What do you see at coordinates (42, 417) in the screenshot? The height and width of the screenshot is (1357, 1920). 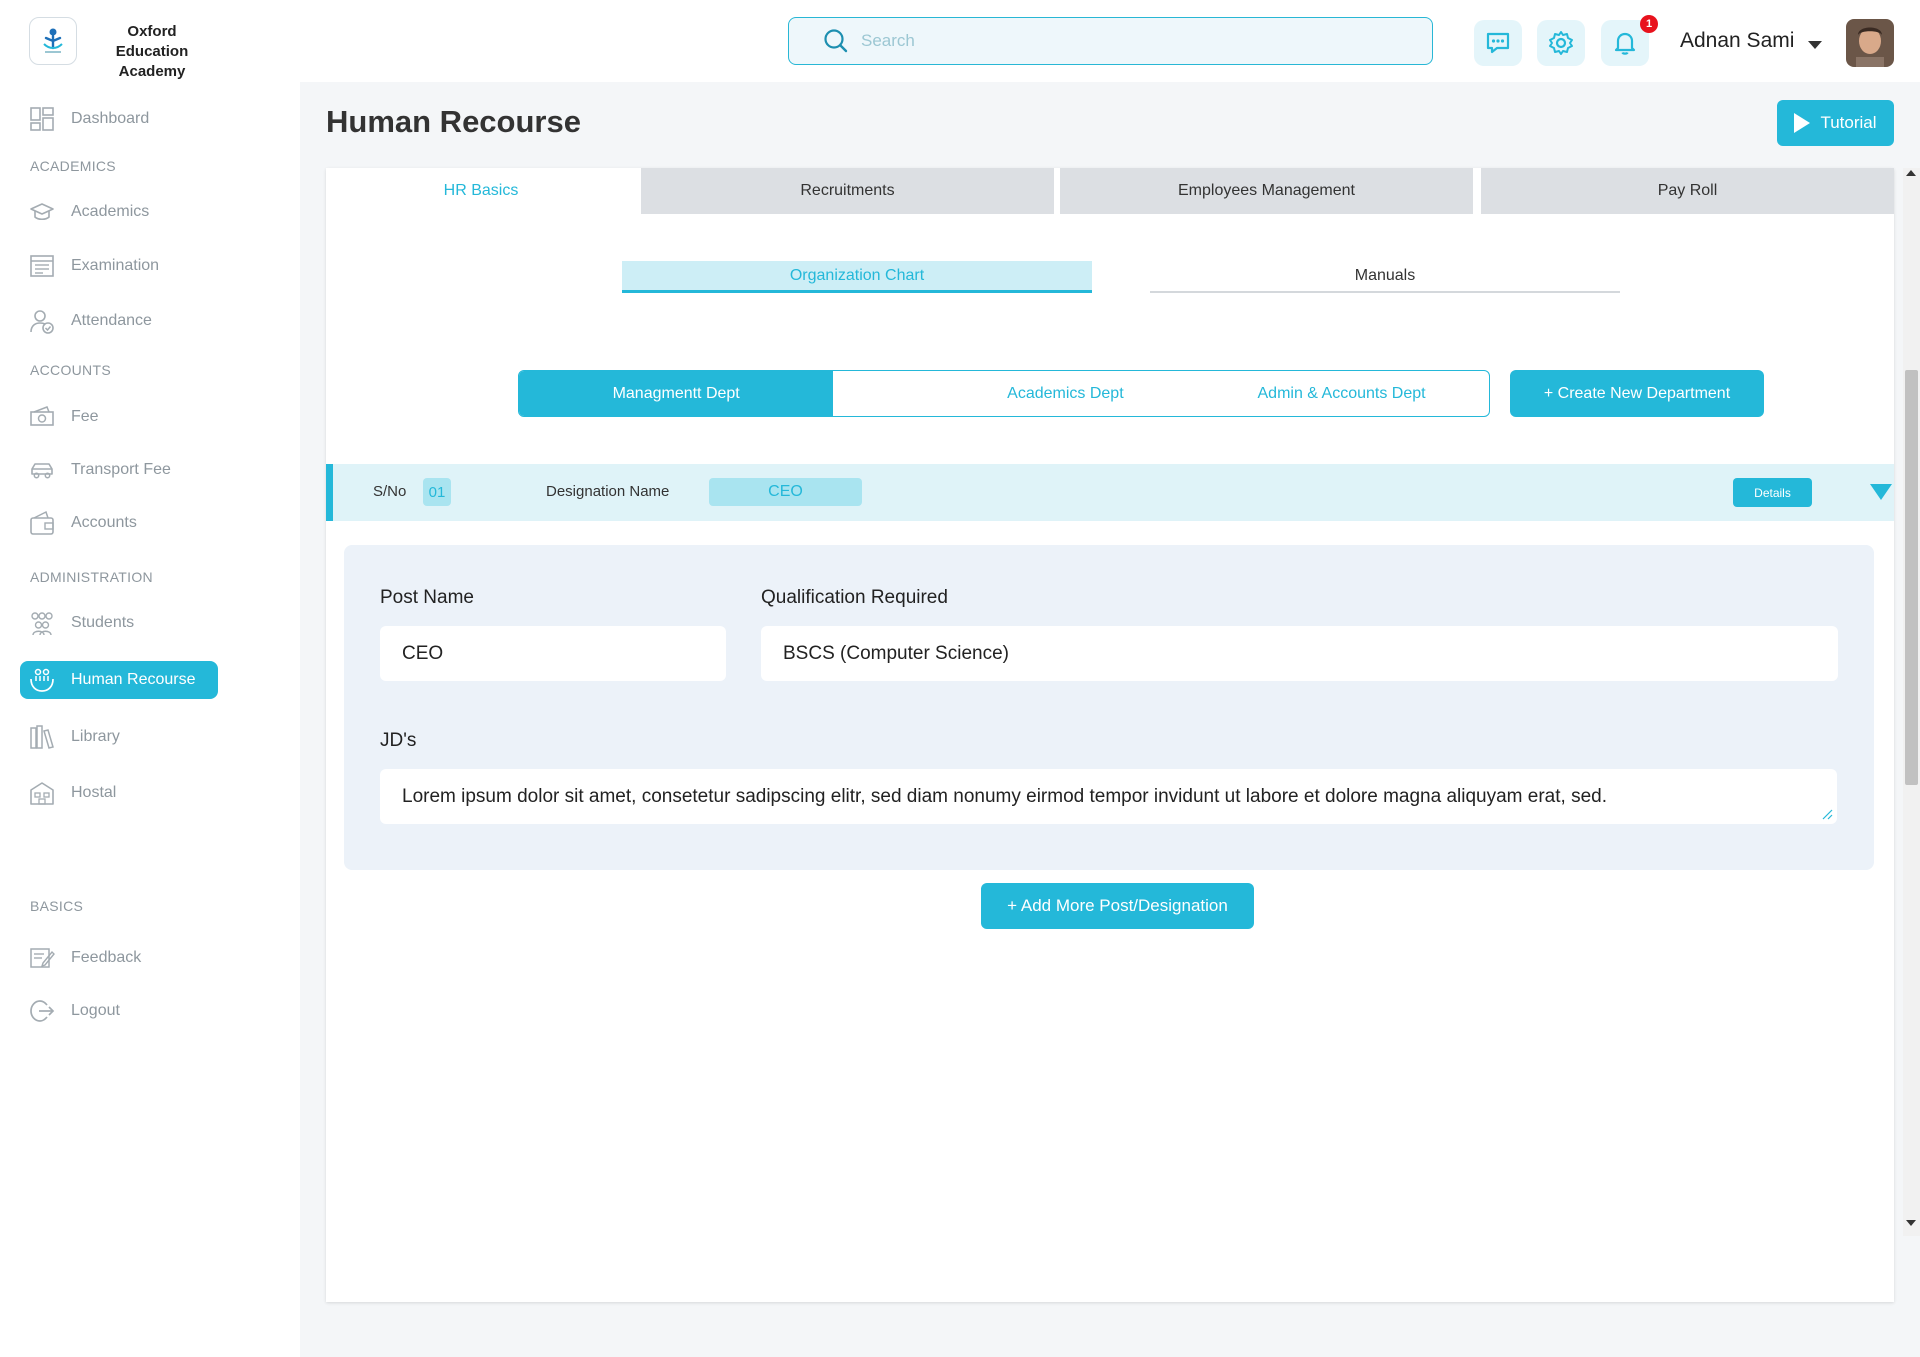 I see `money-icon` at bounding box center [42, 417].